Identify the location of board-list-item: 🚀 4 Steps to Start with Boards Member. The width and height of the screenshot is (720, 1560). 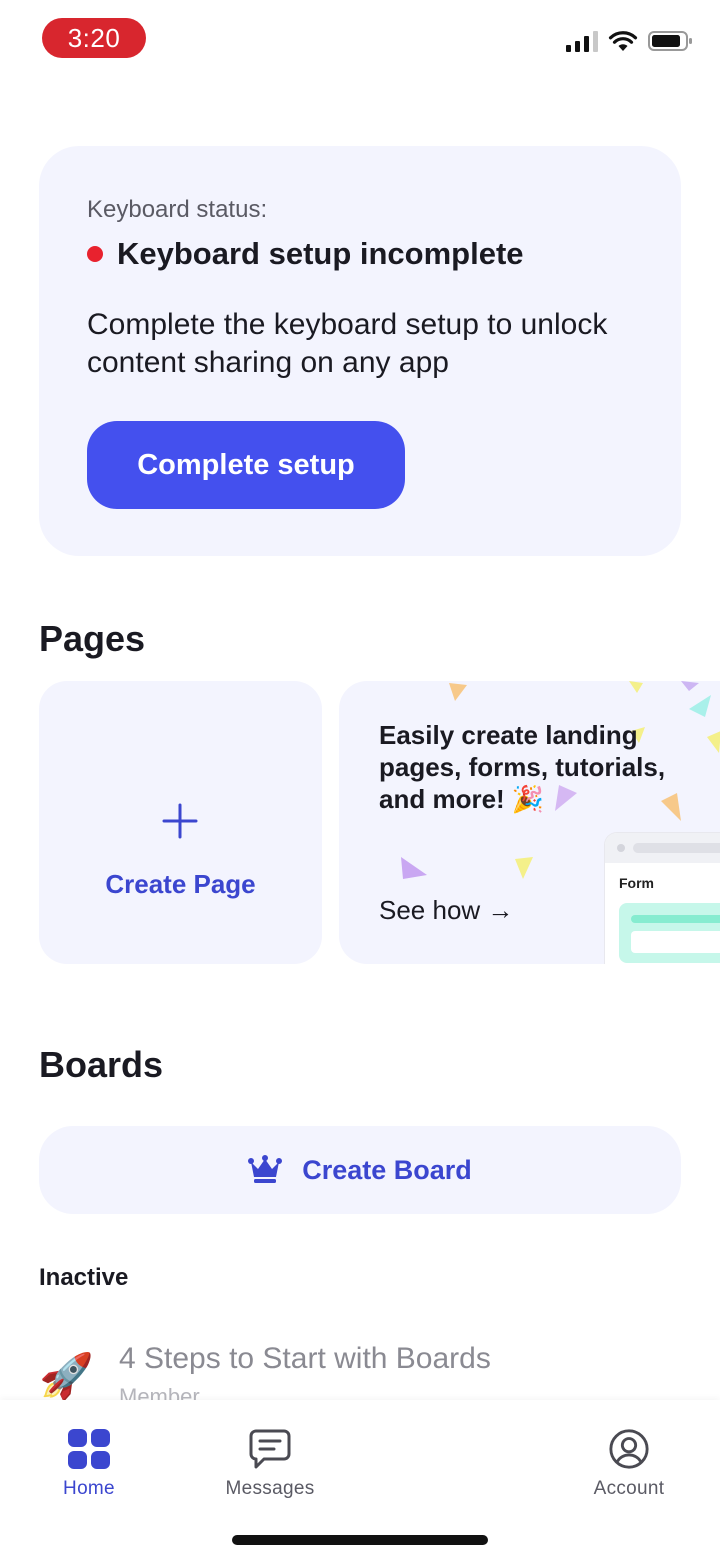
(359, 1370).